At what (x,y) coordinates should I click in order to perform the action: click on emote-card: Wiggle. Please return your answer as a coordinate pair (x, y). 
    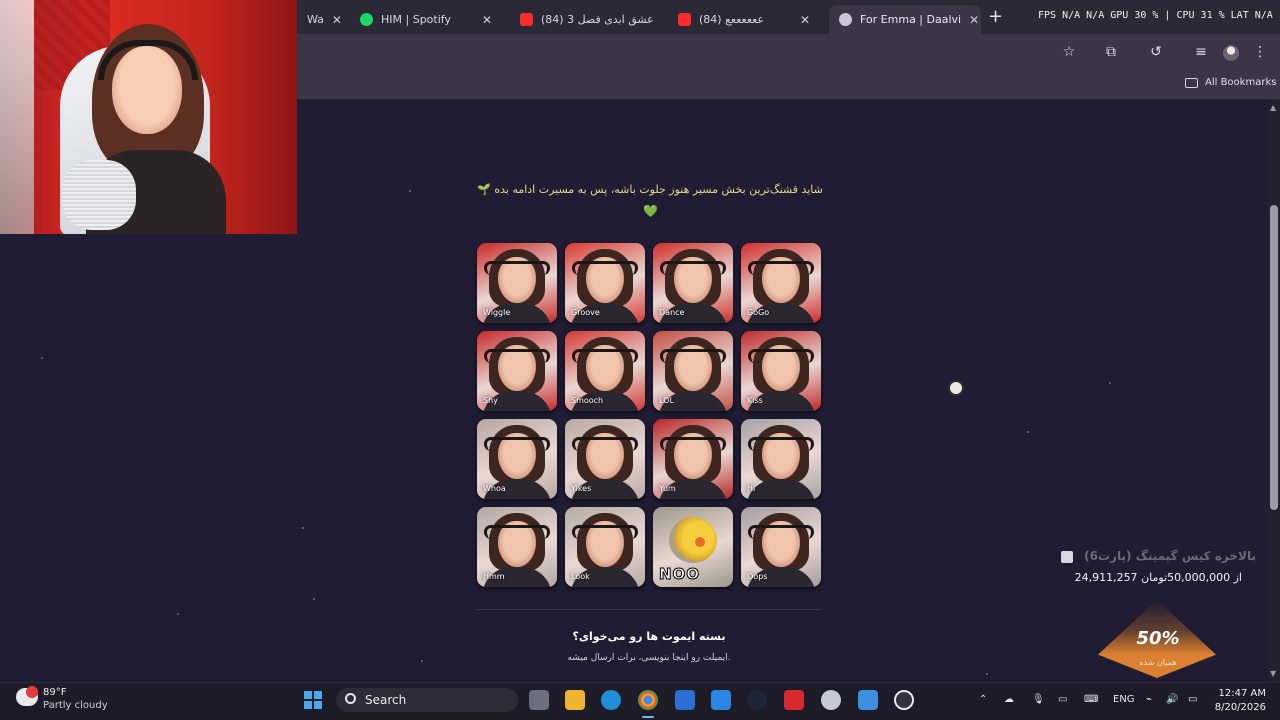
    Looking at the image, I should click on (517, 283).